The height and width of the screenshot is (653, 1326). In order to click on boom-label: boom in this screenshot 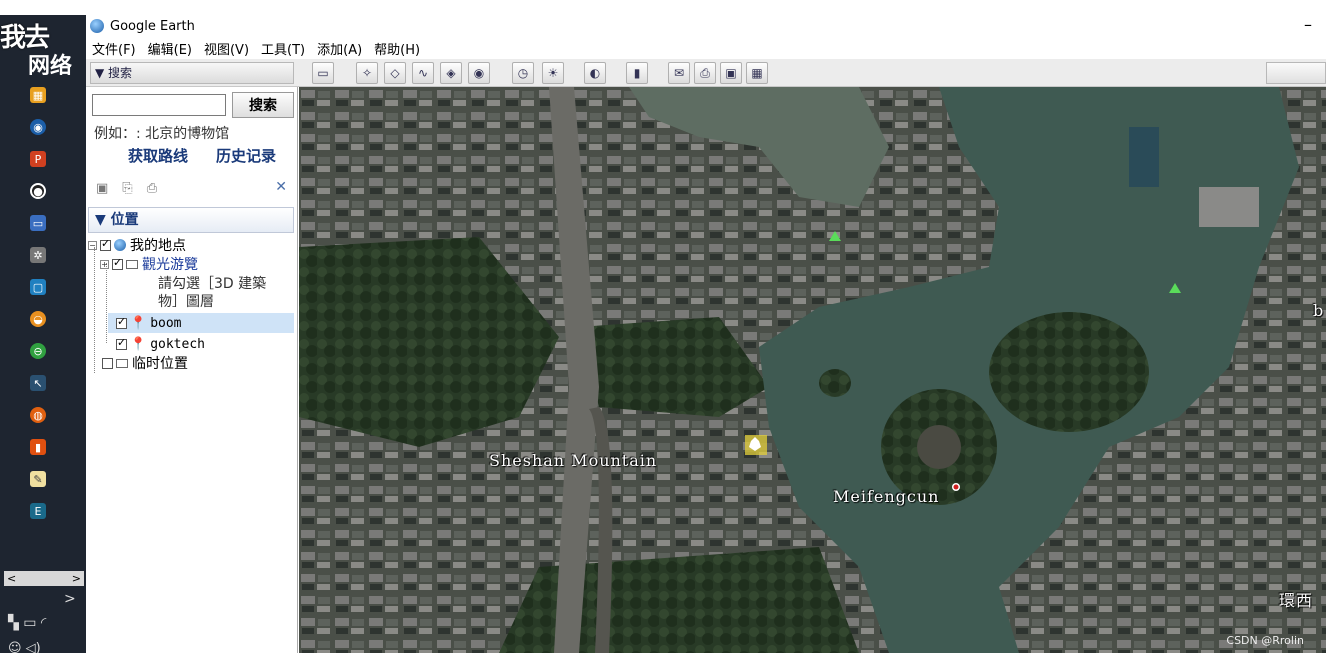, I will do `click(166, 323)`.